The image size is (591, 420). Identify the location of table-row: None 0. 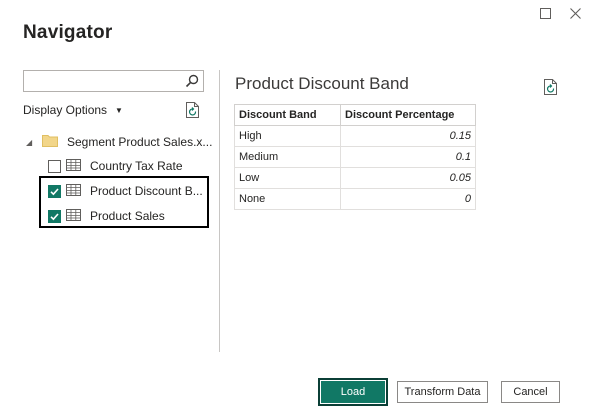
(355, 199).